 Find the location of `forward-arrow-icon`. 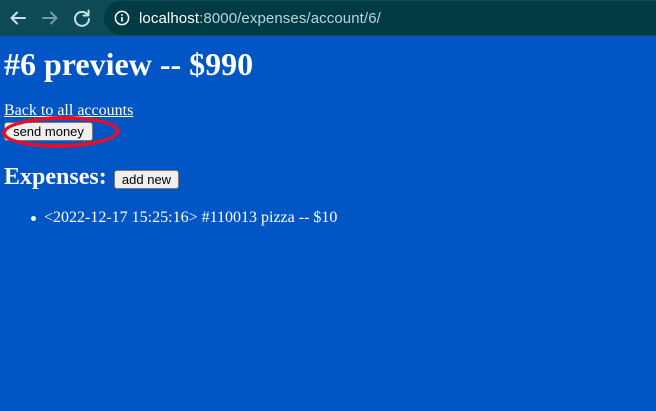

forward-arrow-icon is located at coordinates (50, 18).